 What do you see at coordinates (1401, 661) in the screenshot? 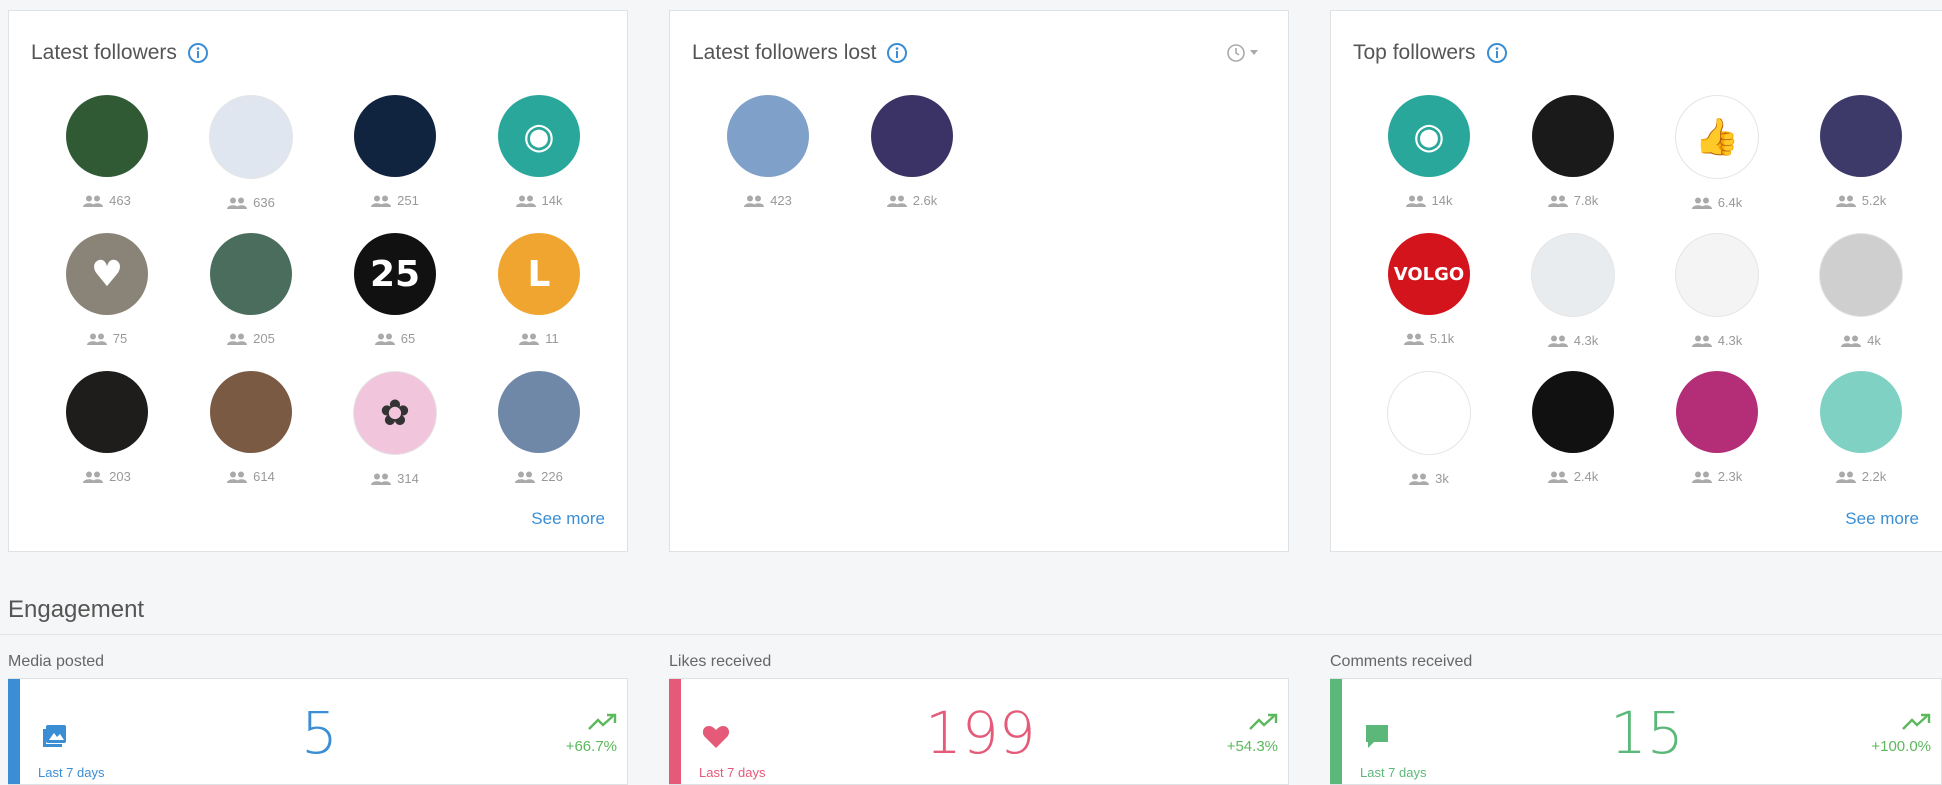
I see `comments-received-label: Comments received` at bounding box center [1401, 661].